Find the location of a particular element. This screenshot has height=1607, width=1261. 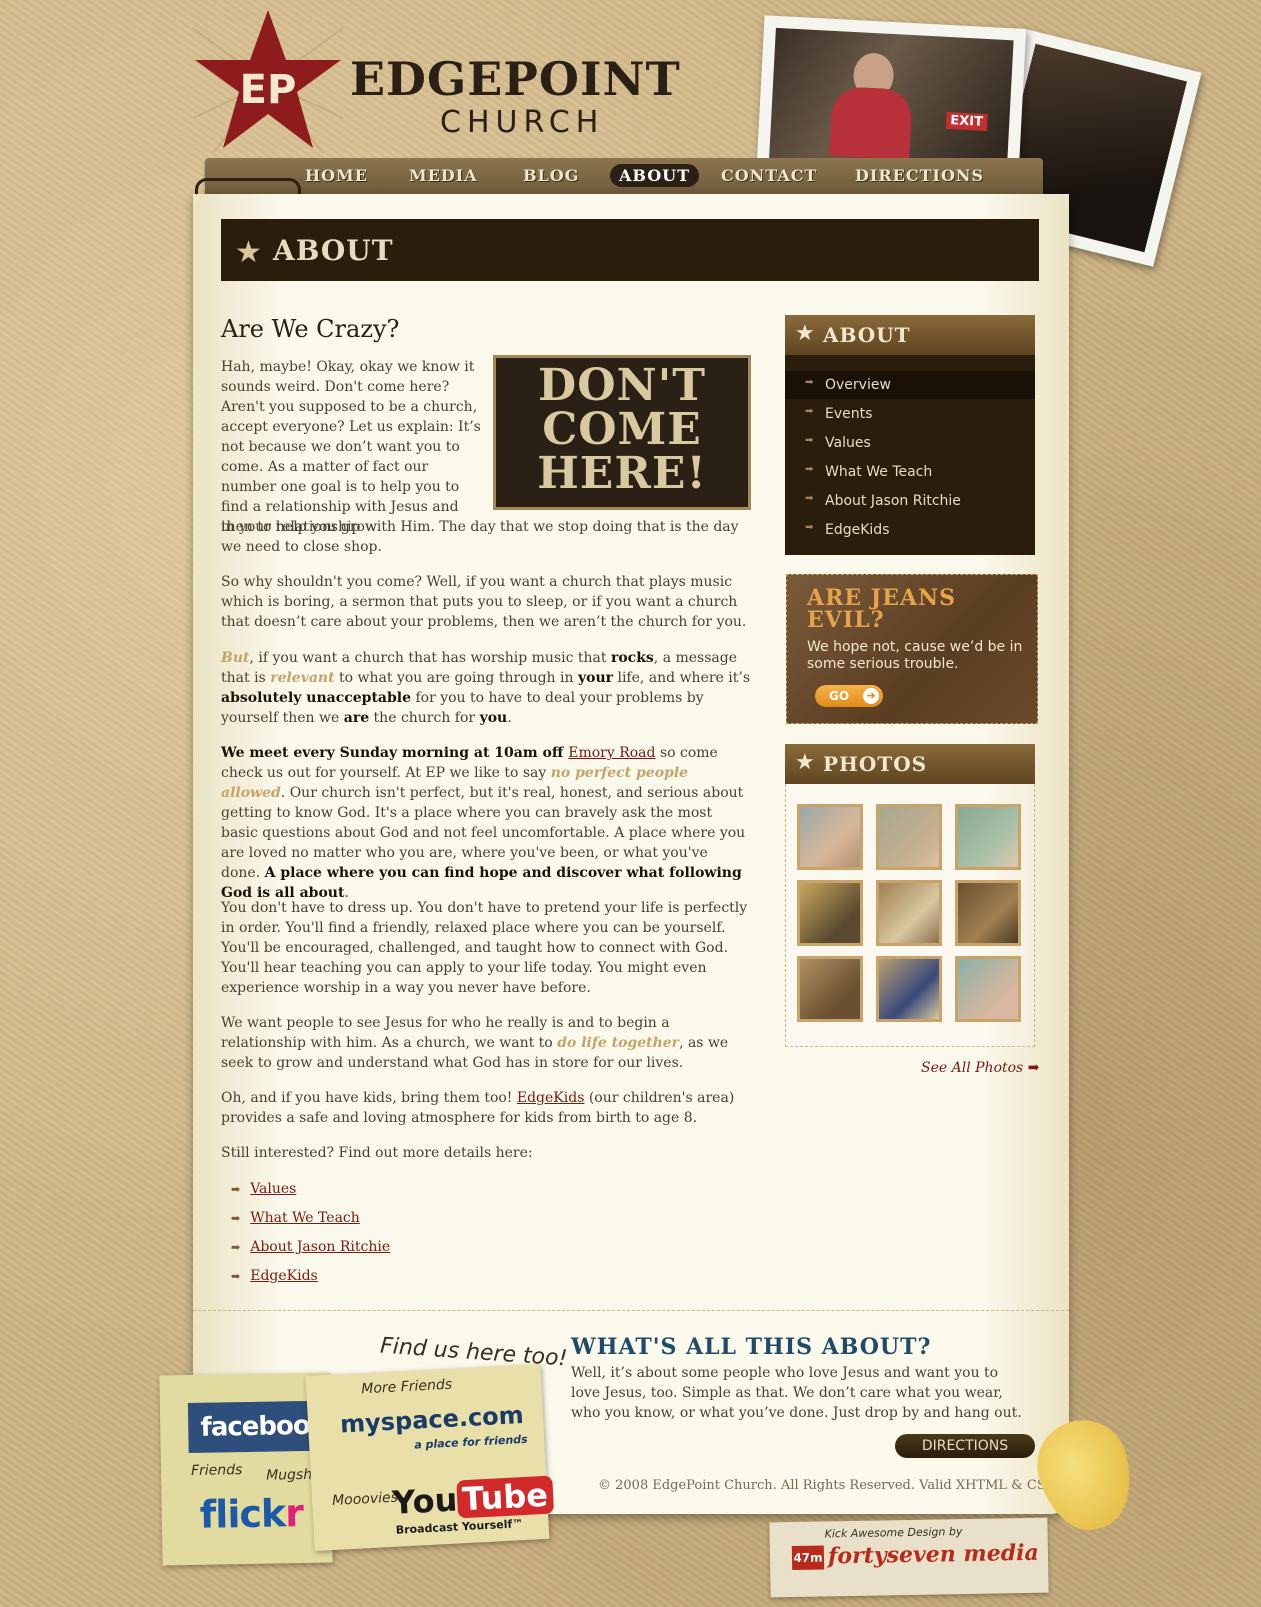

credit-small-text: Kick Awesome Design by is located at coordinates (893, 1533).